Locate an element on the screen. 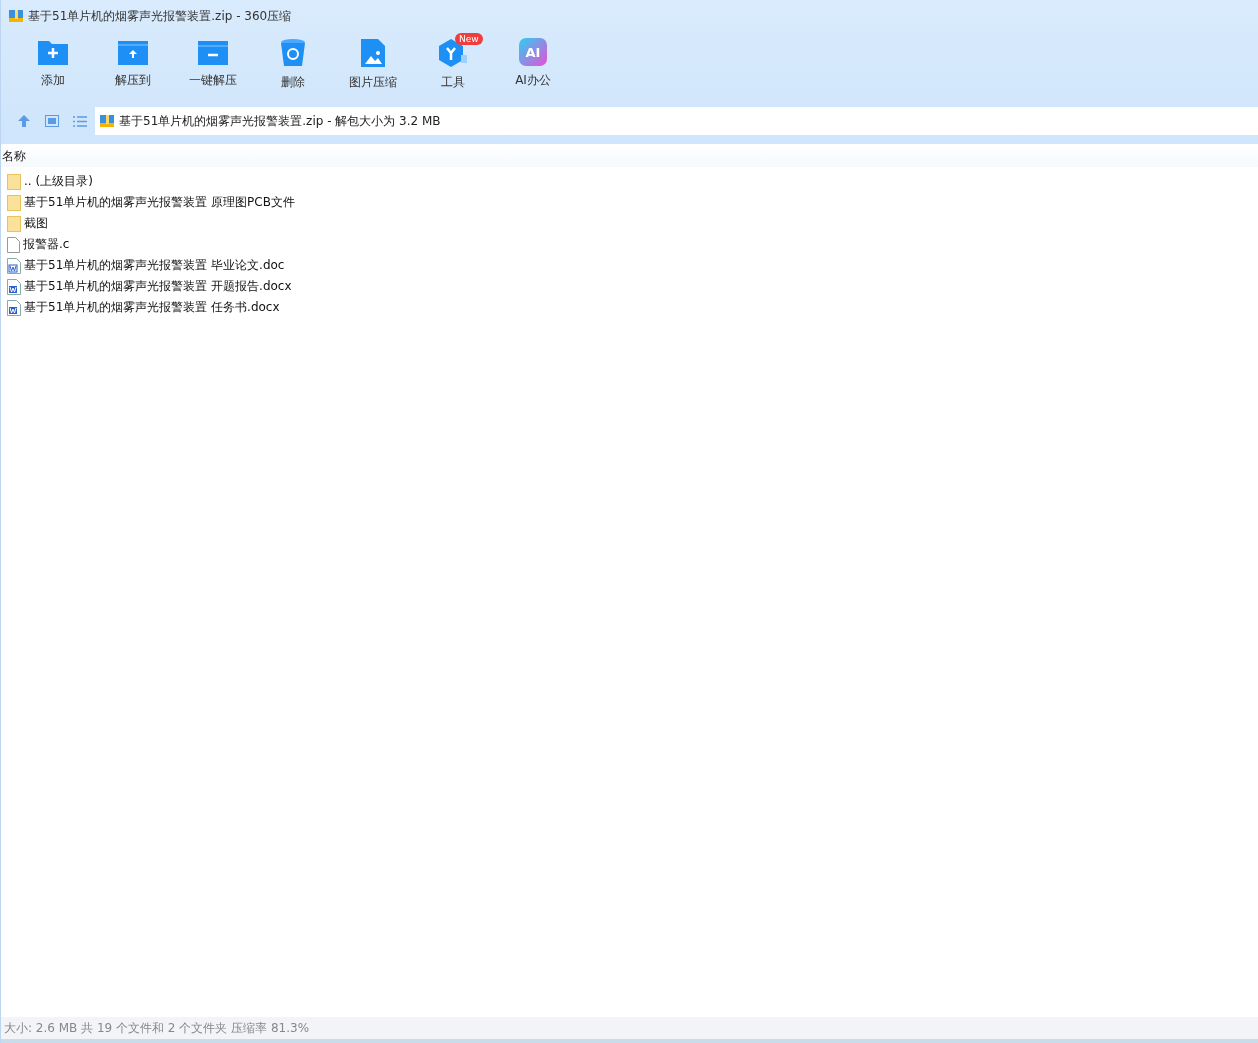 This screenshot has width=1258, height=1043. toolbar-button: 删除 is located at coordinates (293, 69).